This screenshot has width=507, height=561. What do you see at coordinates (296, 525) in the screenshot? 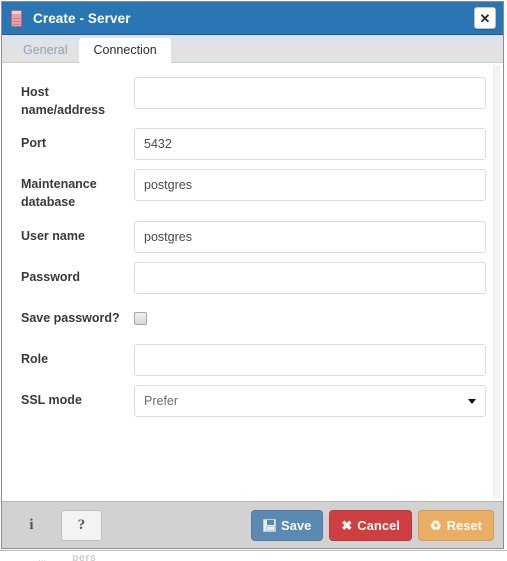
I see `save-button-label: Save` at bounding box center [296, 525].